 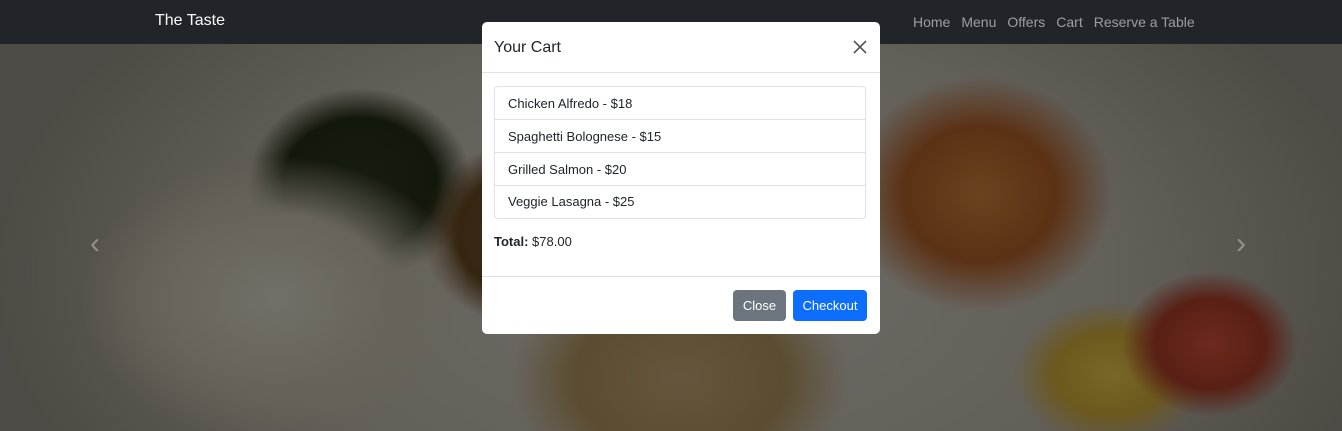 I want to click on total-label: Total:, so click(x=511, y=241).